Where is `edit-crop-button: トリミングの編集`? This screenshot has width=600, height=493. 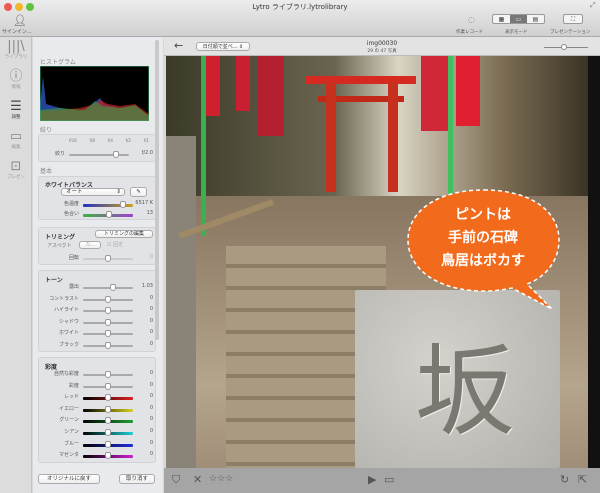 edit-crop-button: トリミングの編集 is located at coordinates (124, 234).